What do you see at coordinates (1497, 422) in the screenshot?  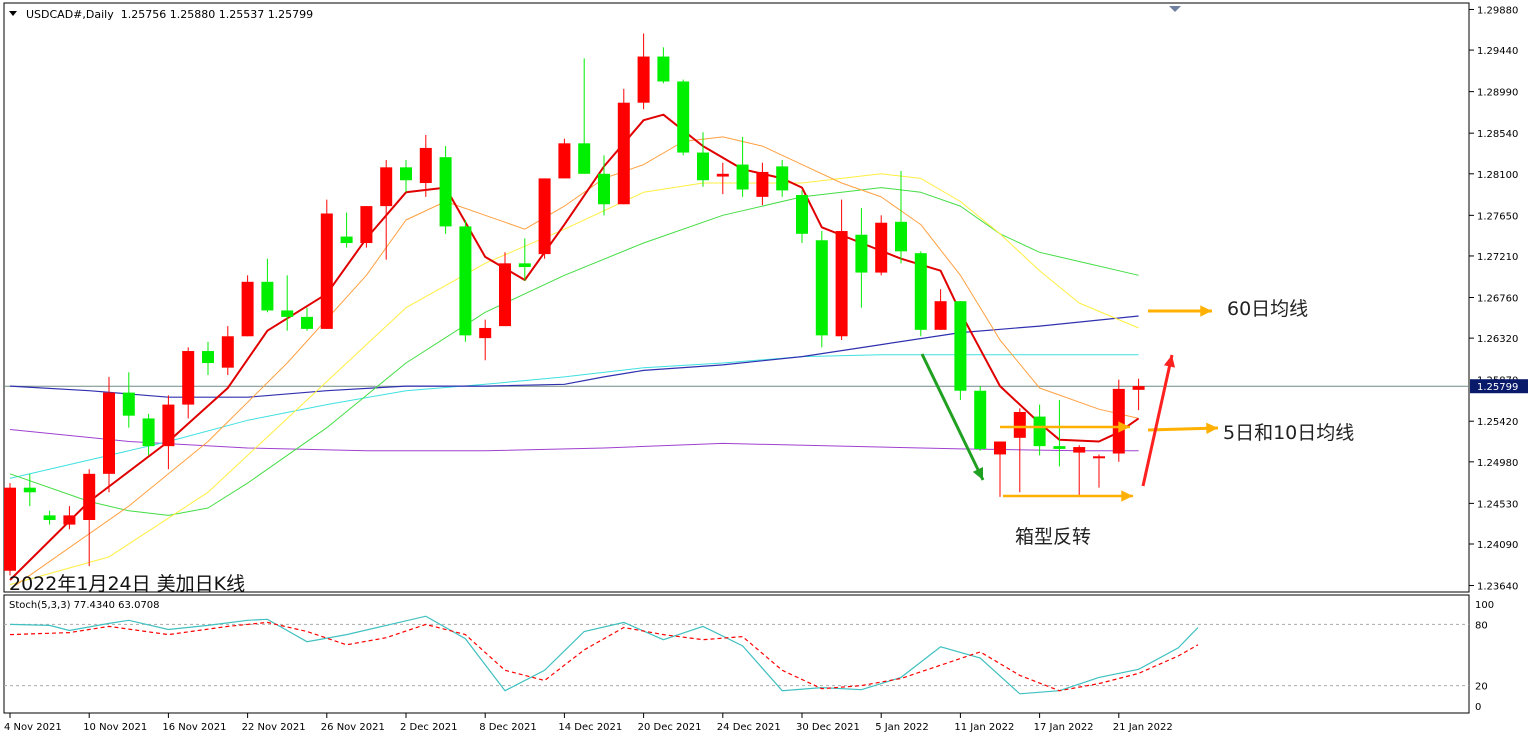 I see `price-tick-label: 1.25420` at bounding box center [1497, 422].